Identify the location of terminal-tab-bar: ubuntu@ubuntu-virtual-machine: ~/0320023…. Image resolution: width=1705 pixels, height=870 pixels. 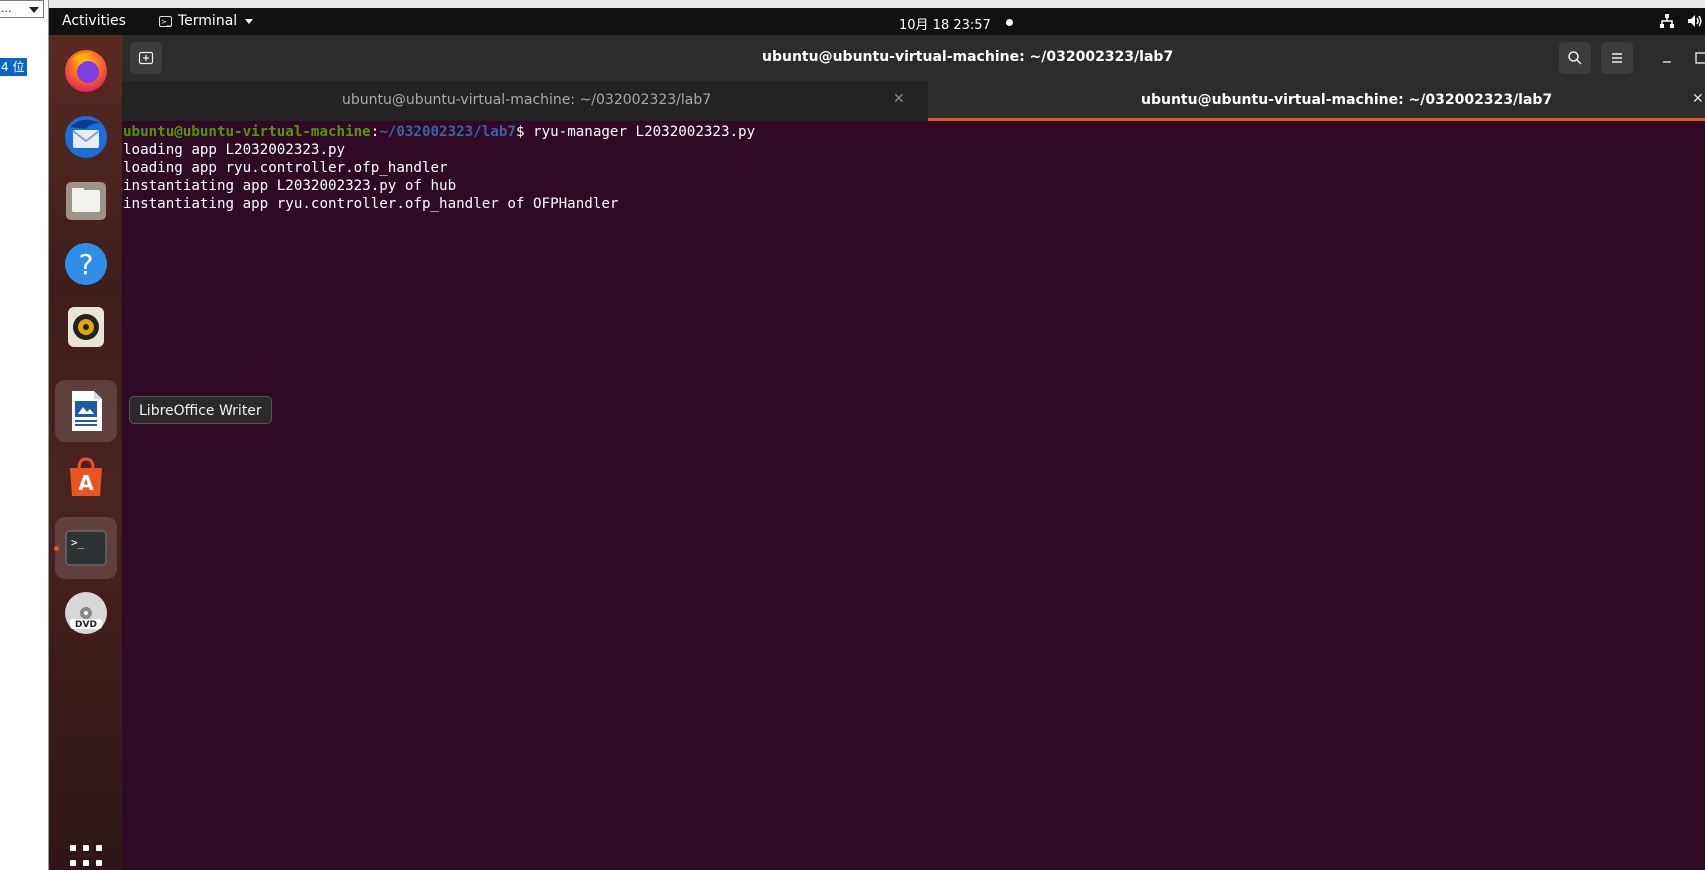
(913, 101).